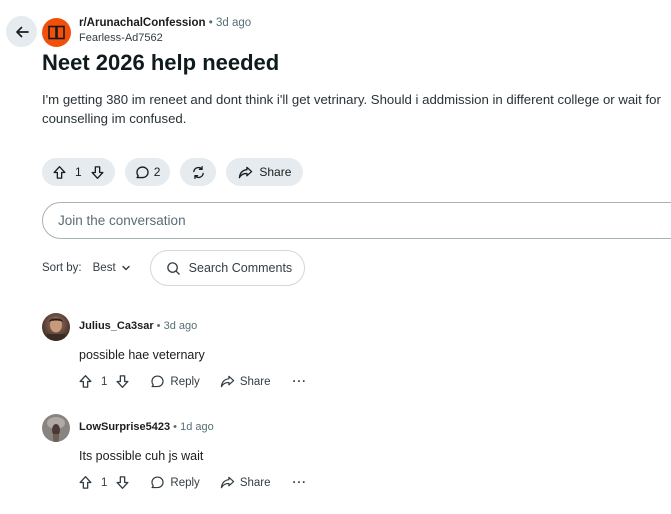  What do you see at coordinates (197, 427) in the screenshot?
I see `comment-time: 1d ago` at bounding box center [197, 427].